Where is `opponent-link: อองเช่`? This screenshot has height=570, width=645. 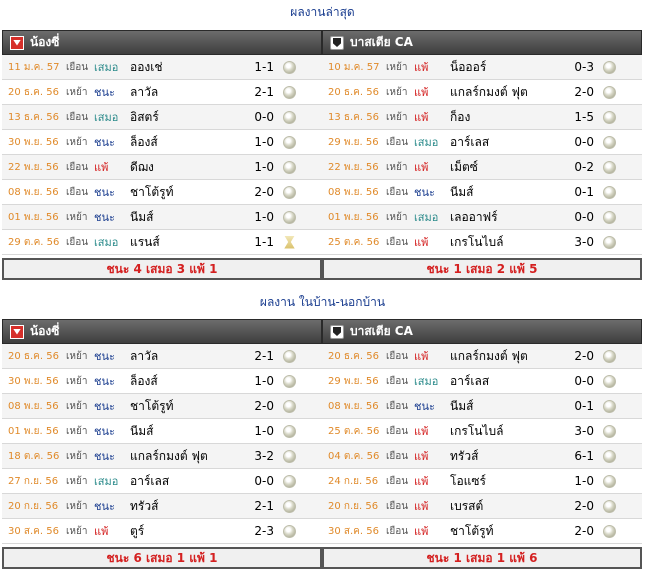 opponent-link: อองเช่ is located at coordinates (146, 67).